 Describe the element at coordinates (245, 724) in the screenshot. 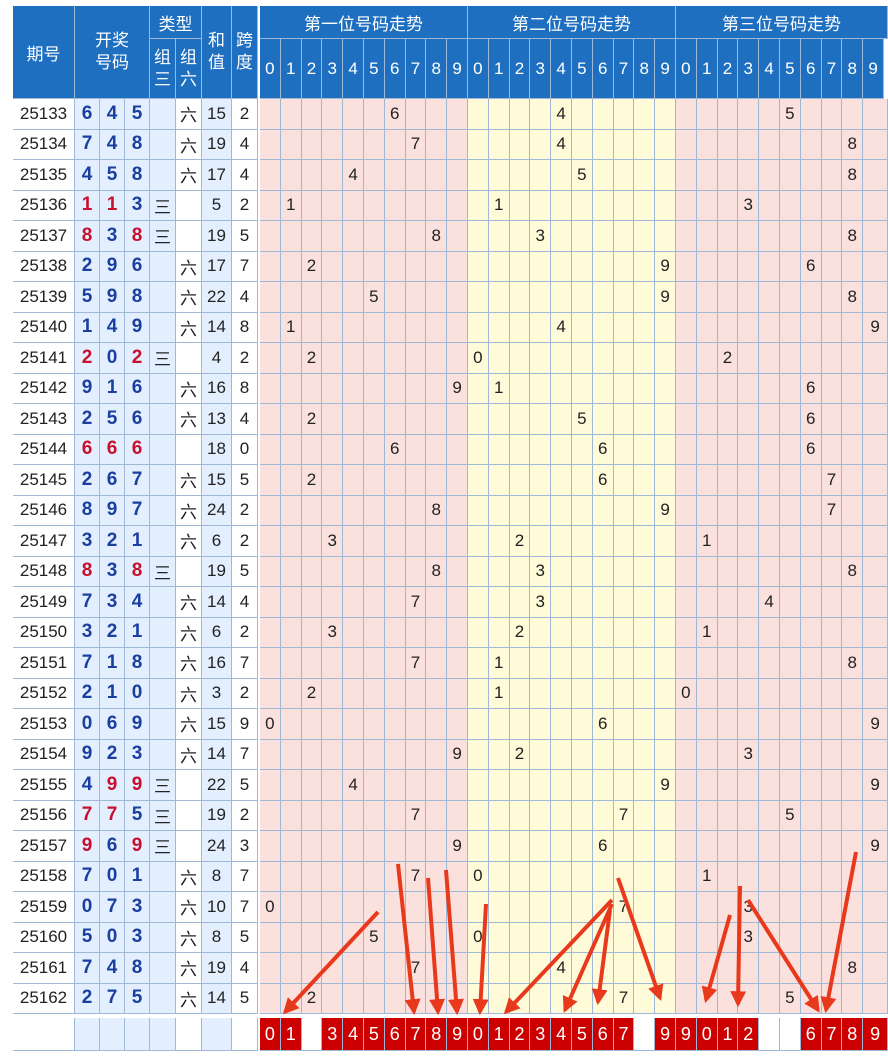

I see `span-cell: 9` at that location.